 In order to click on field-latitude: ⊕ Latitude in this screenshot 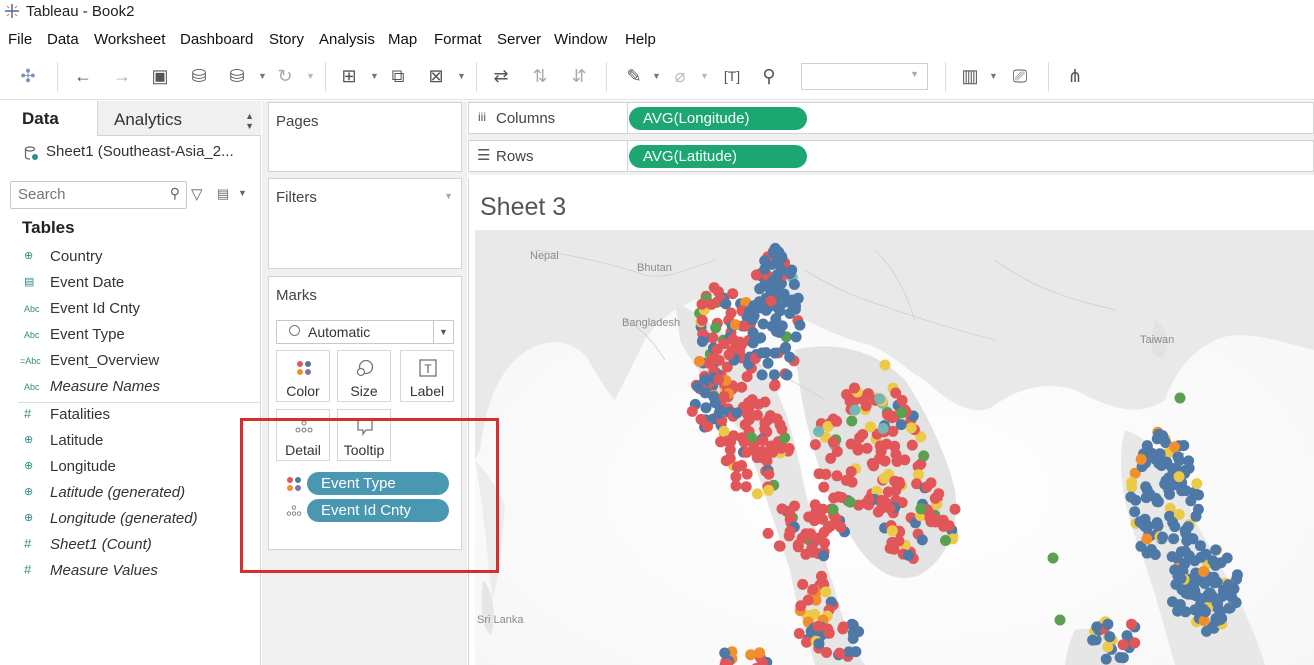, I will do `click(130, 442)`.